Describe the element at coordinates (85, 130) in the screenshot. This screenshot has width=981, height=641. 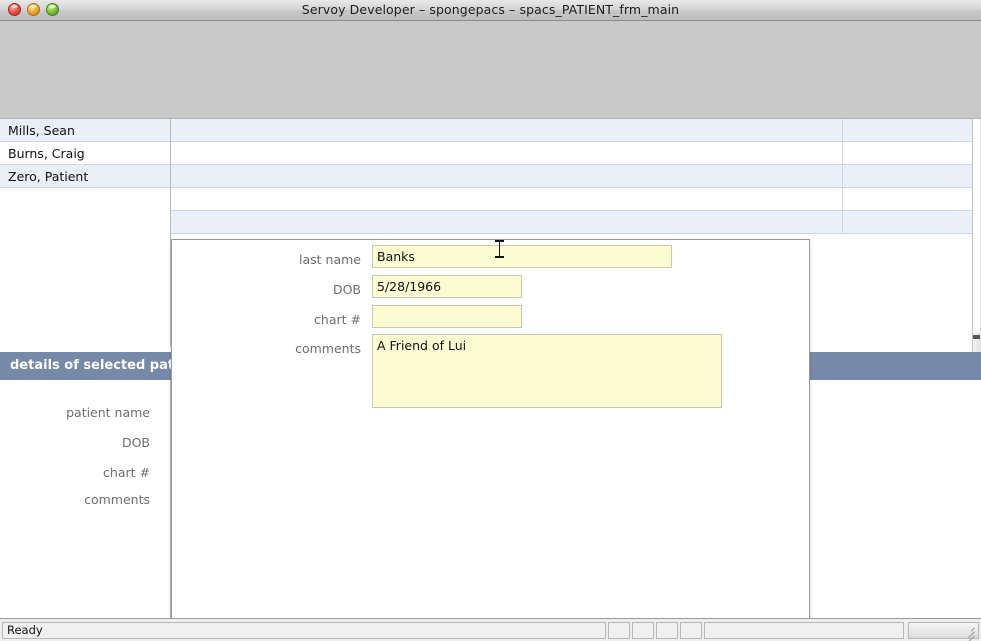
I see `list-item: Mills, Sean` at that location.